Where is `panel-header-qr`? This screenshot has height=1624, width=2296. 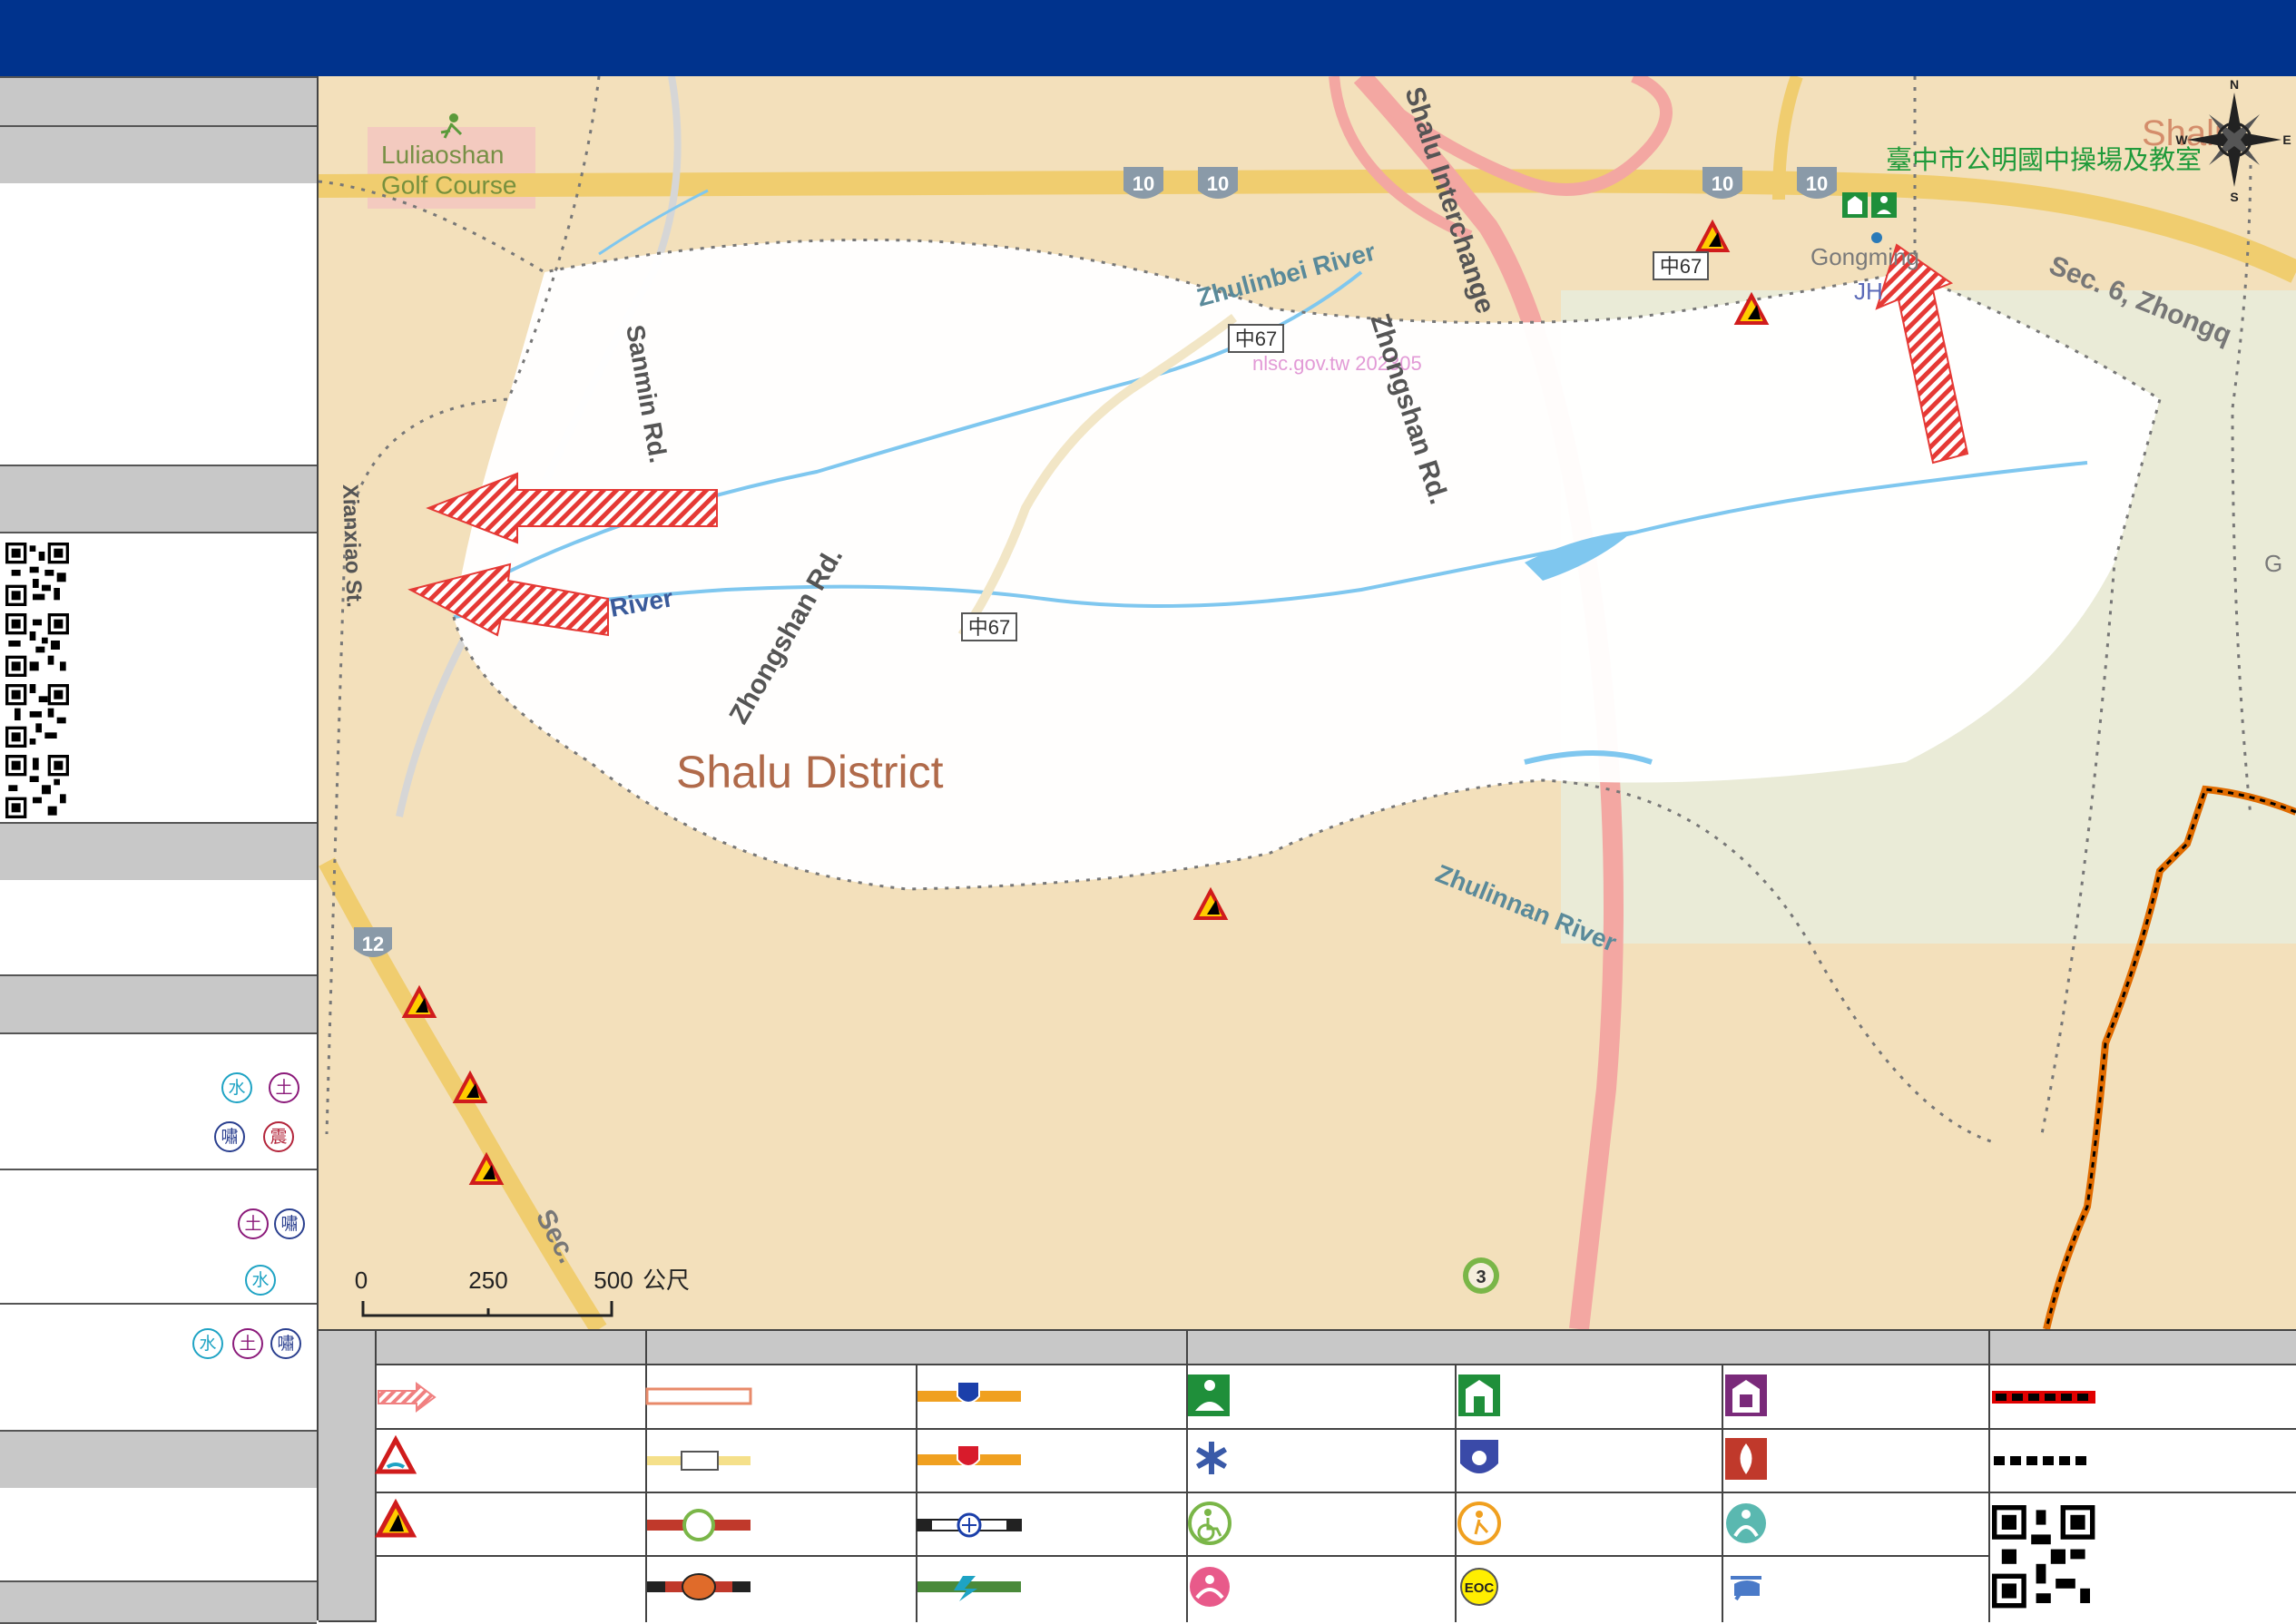 panel-header-qr is located at coordinates (158, 499).